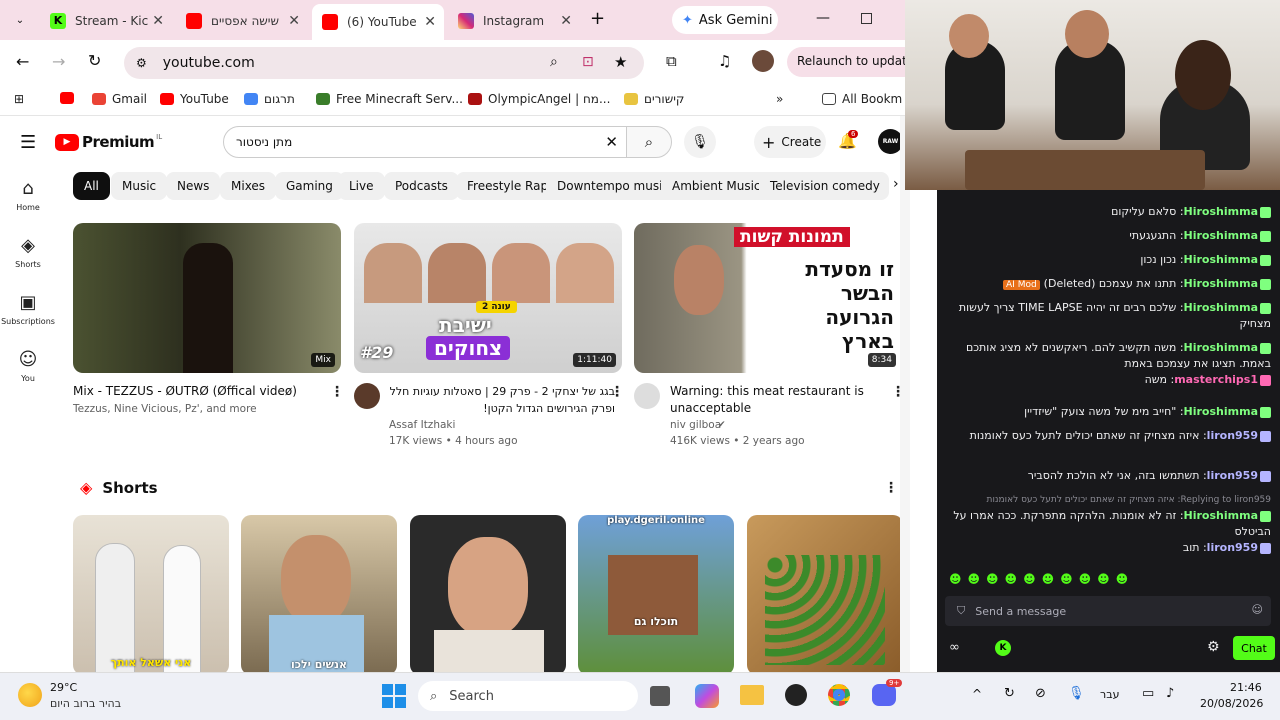 This screenshot has width=1280, height=720. What do you see at coordinates (566, 21) in the screenshot?
I see `close-icon: ✕` at bounding box center [566, 21].